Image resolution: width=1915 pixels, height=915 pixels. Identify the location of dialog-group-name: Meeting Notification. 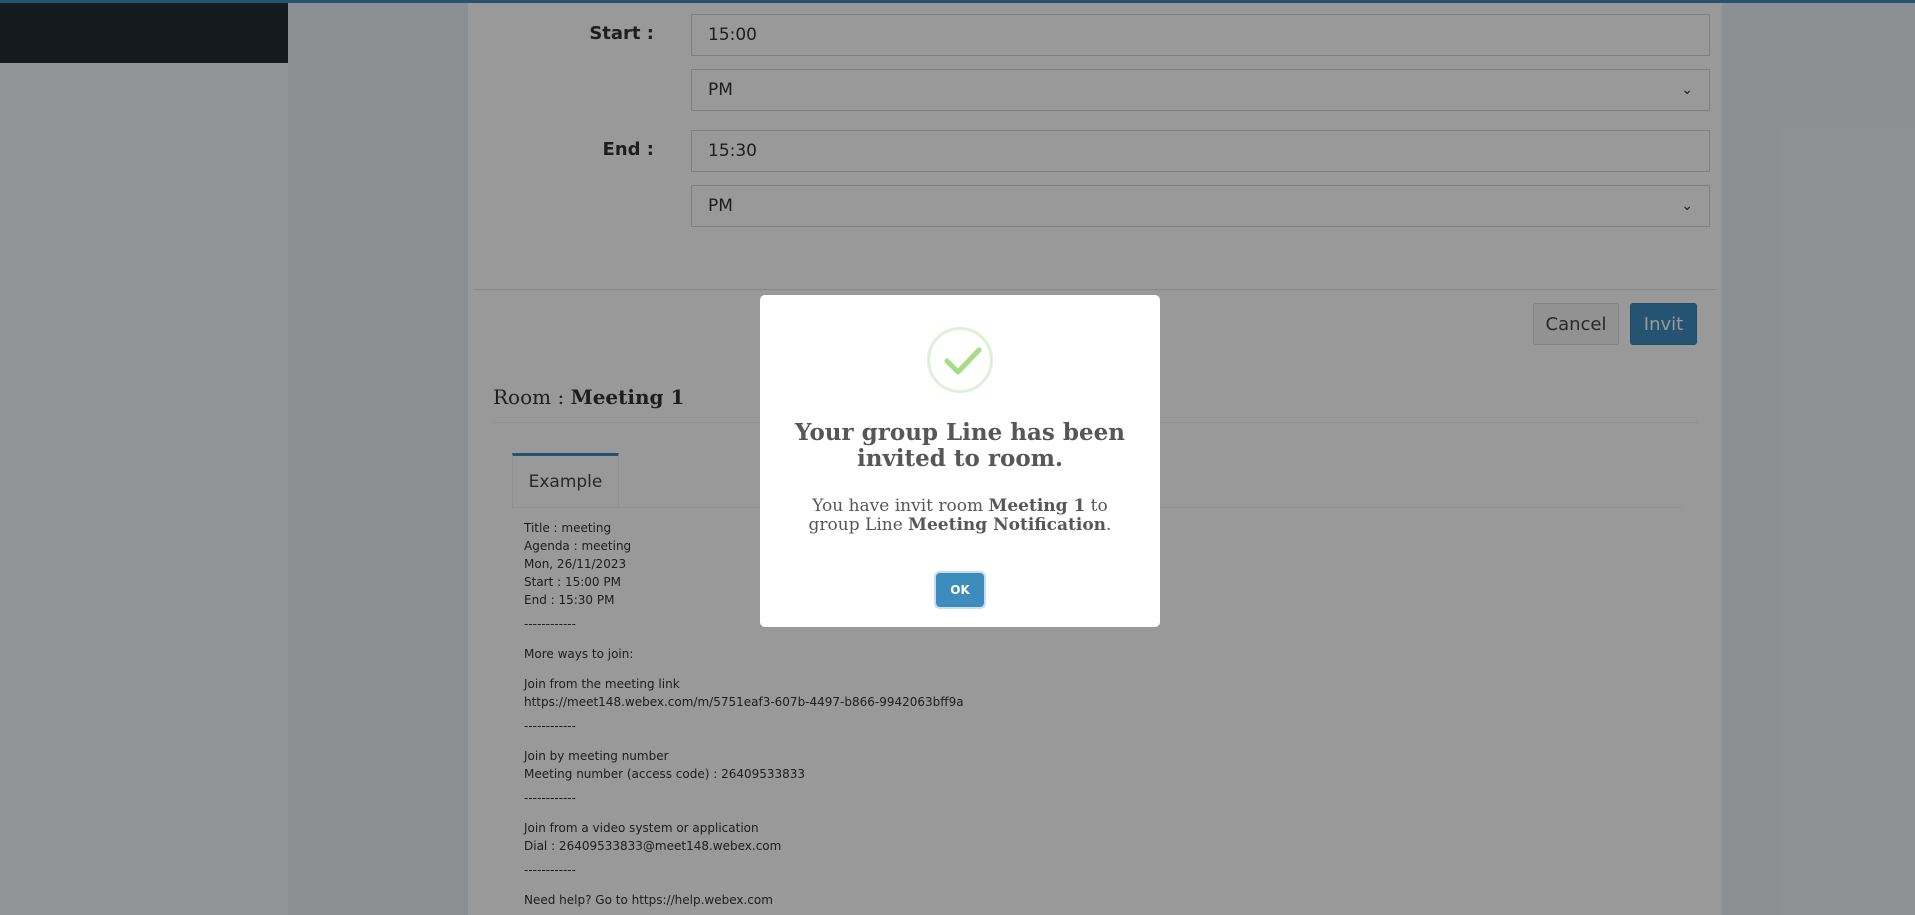
(1007, 525).